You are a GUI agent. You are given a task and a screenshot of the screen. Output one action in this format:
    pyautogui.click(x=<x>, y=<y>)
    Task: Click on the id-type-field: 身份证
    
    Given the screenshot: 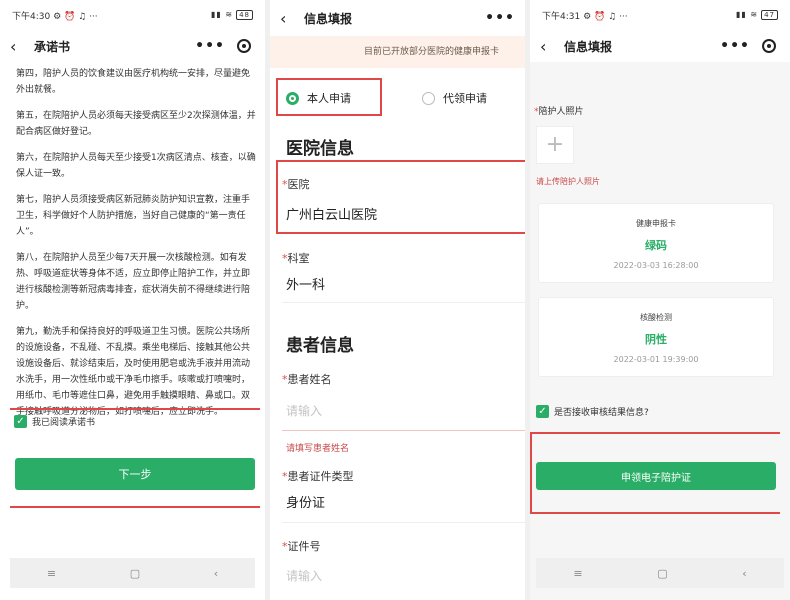 What is the action you would take?
    pyautogui.click(x=305, y=501)
    